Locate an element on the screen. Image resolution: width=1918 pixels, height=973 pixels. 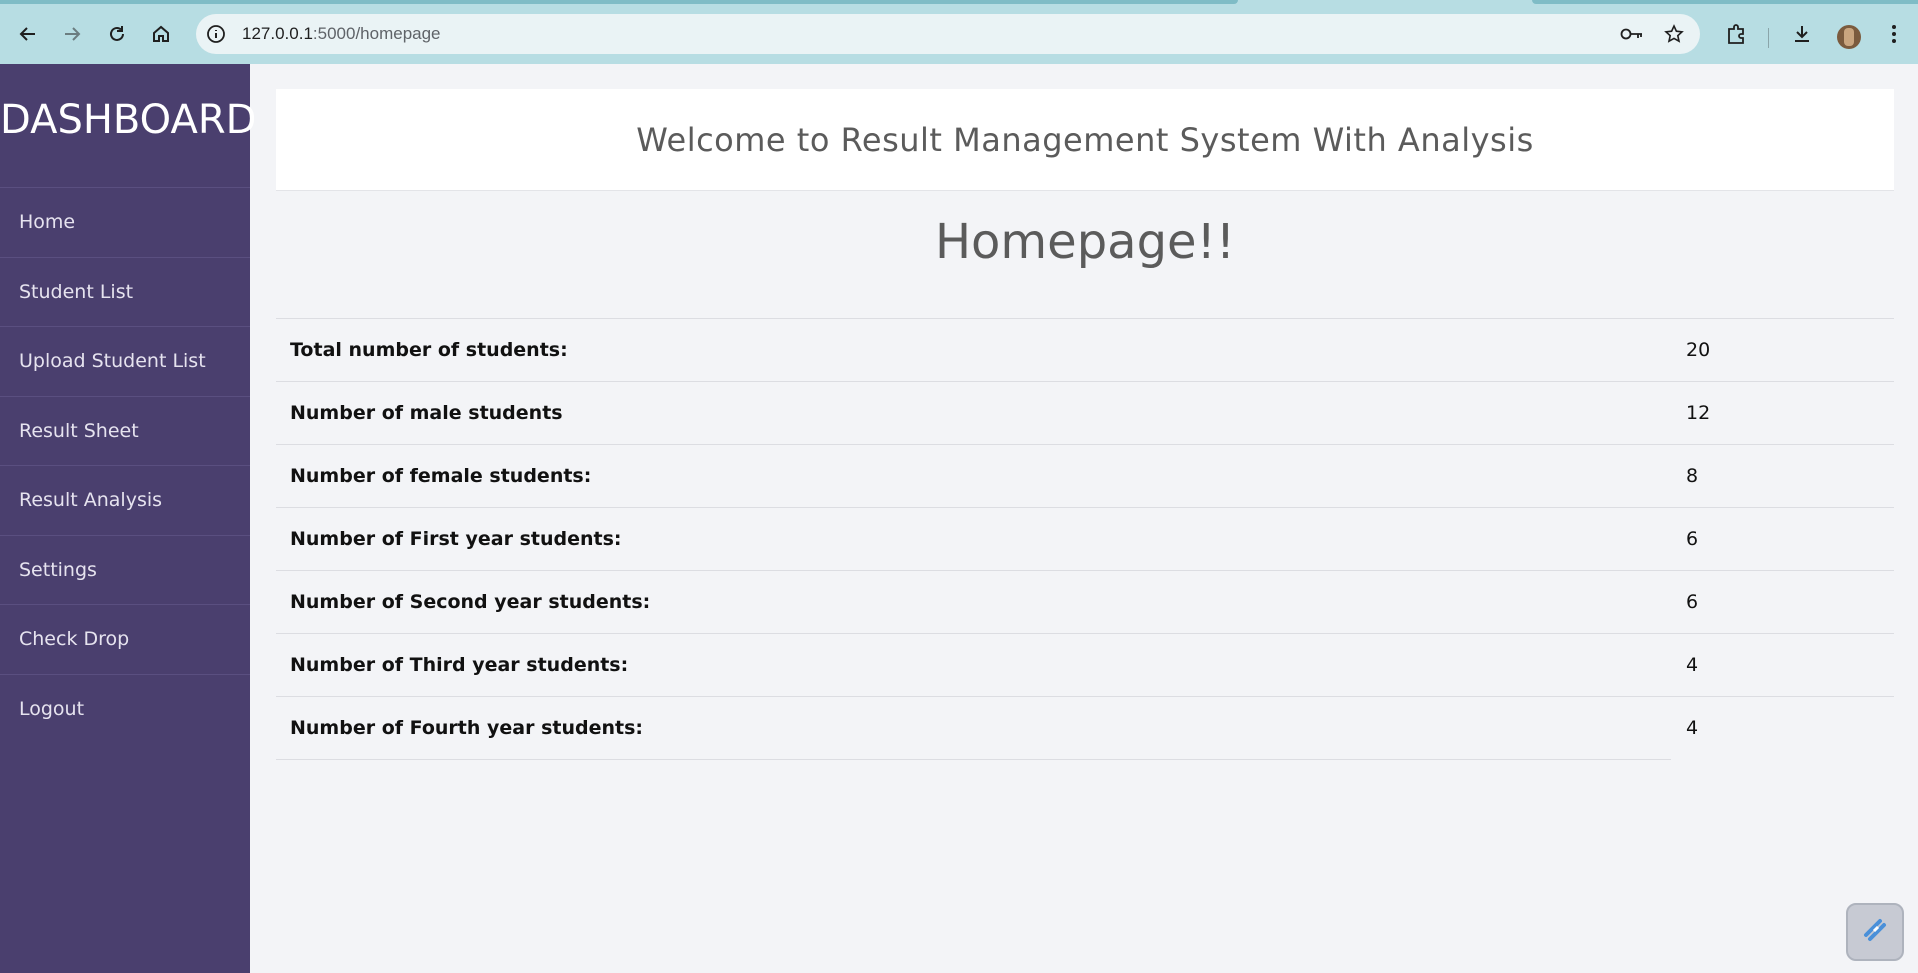
table-row: Number of First year students: 6 is located at coordinates (1085, 539).